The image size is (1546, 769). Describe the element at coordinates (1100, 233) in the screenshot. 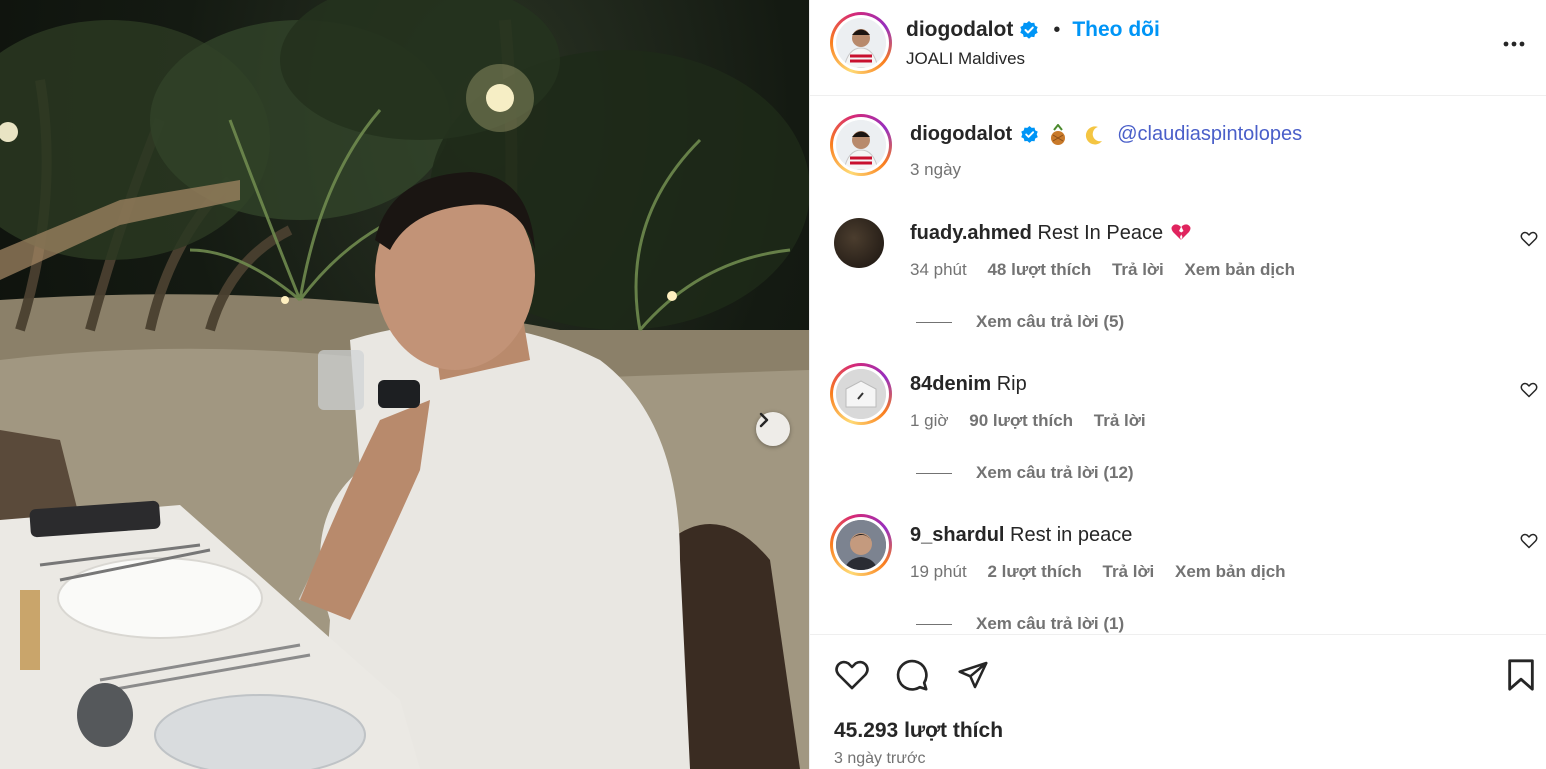

I see `comment-text: Rest In Peace` at that location.